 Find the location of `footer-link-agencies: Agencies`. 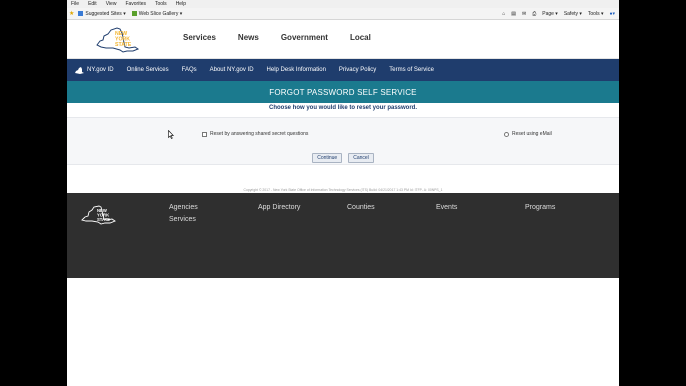

footer-link-agencies: Agencies is located at coordinates (183, 207).